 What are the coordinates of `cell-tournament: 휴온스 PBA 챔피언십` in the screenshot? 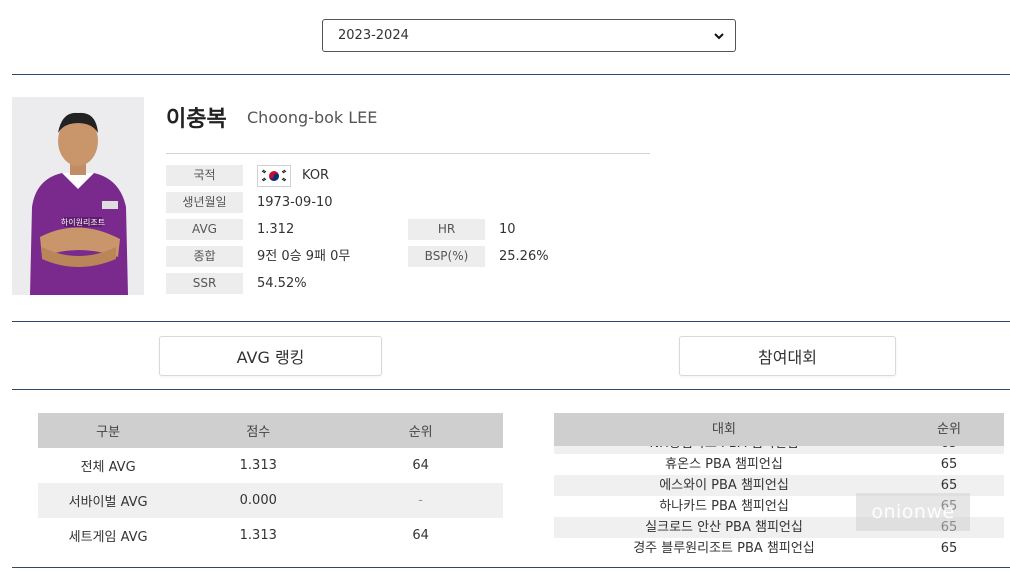 It's located at (724, 464).